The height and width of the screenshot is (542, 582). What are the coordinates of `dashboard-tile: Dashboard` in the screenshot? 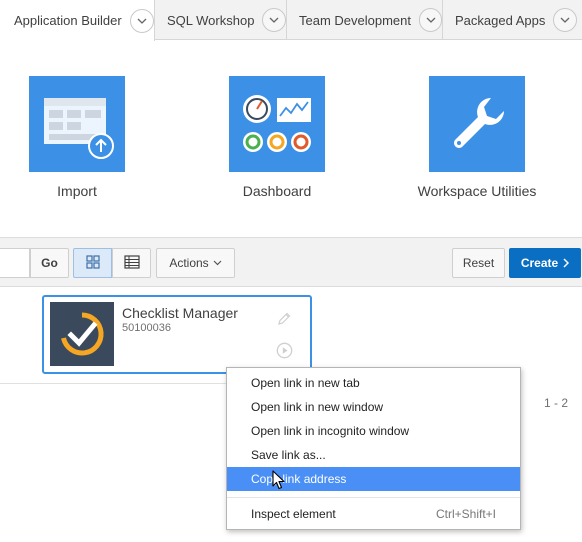 It's located at (277, 137).